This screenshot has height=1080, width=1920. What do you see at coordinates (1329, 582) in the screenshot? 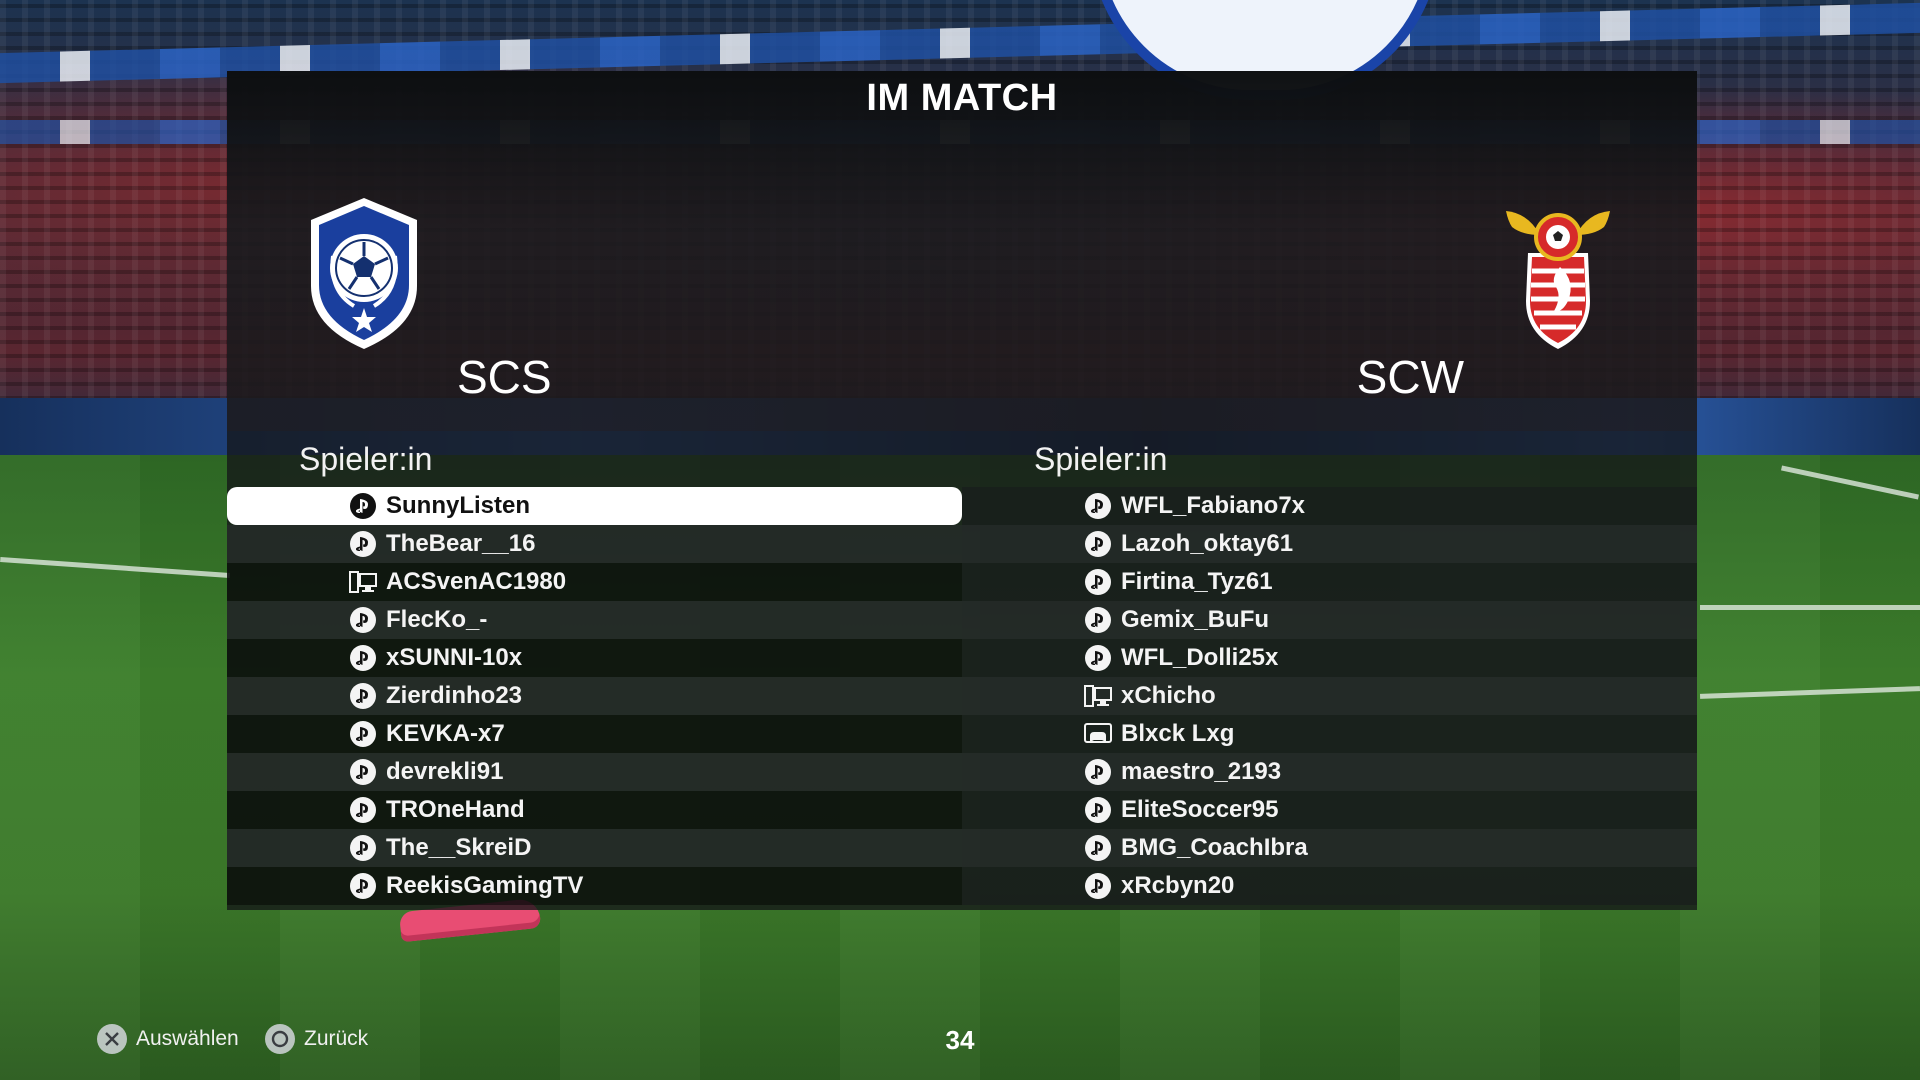
I see `player-row: Firtina_Tyz61` at bounding box center [1329, 582].